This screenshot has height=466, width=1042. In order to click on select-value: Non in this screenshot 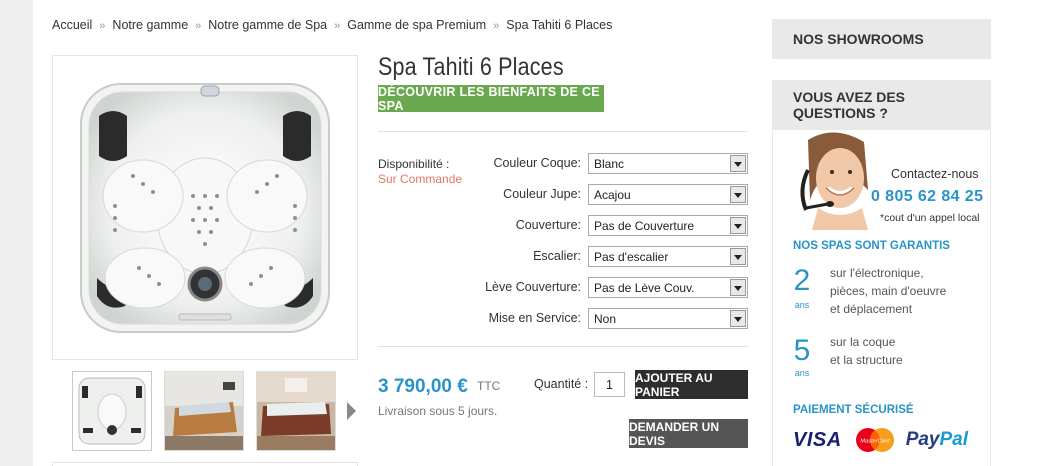, I will do `click(605, 319)`.